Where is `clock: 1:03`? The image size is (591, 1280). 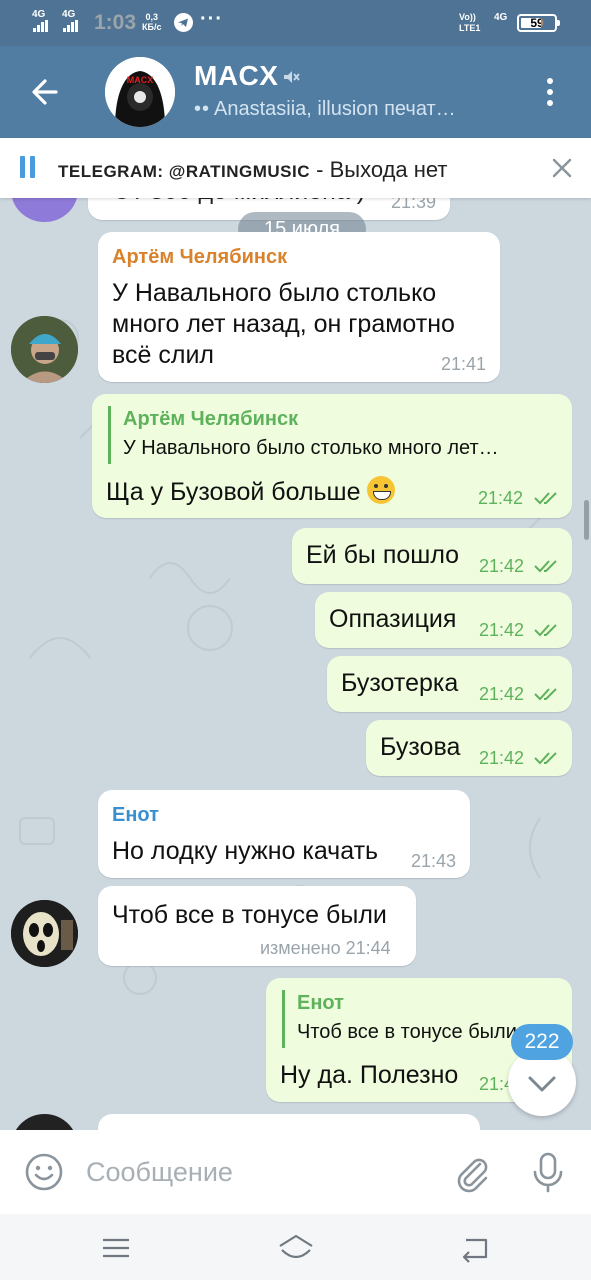 clock: 1:03 is located at coordinates (115, 22).